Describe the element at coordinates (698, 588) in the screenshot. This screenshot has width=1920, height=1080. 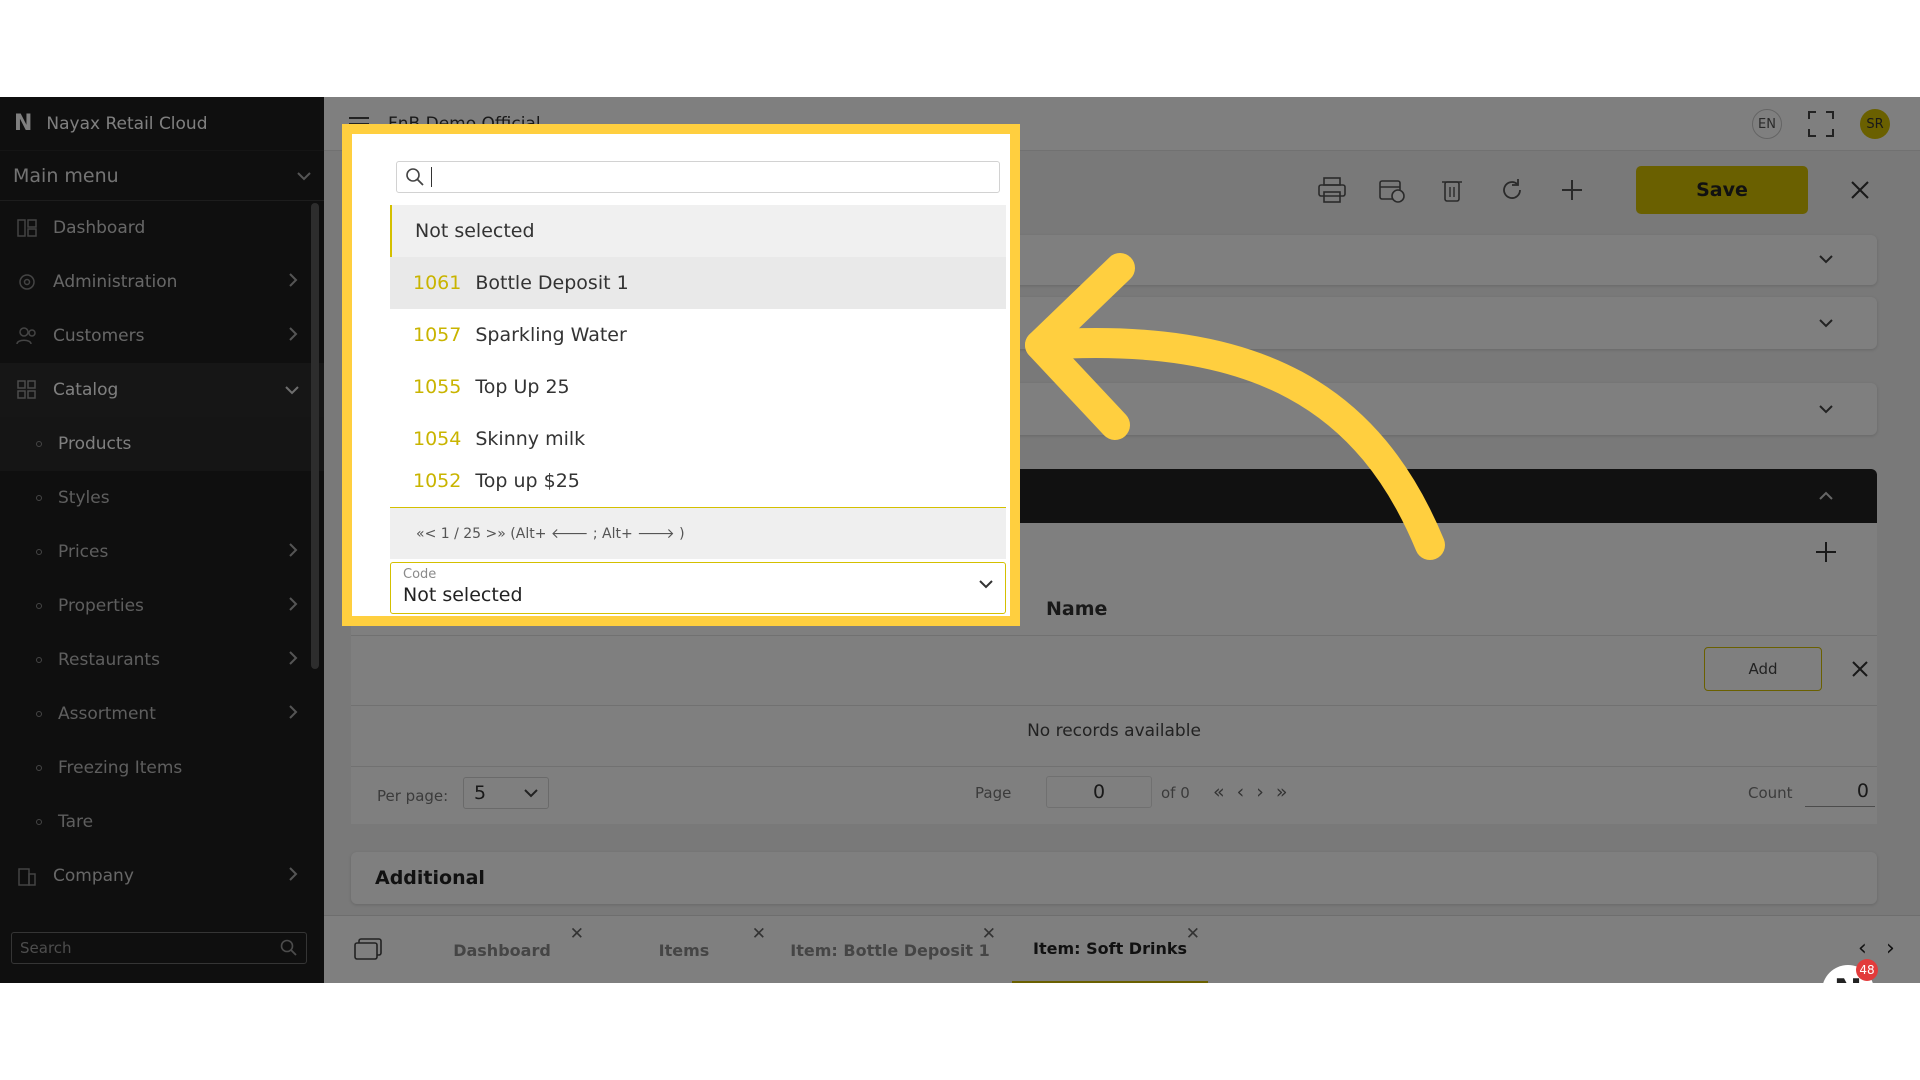
I see `code-select-field: Code Not selected` at that location.